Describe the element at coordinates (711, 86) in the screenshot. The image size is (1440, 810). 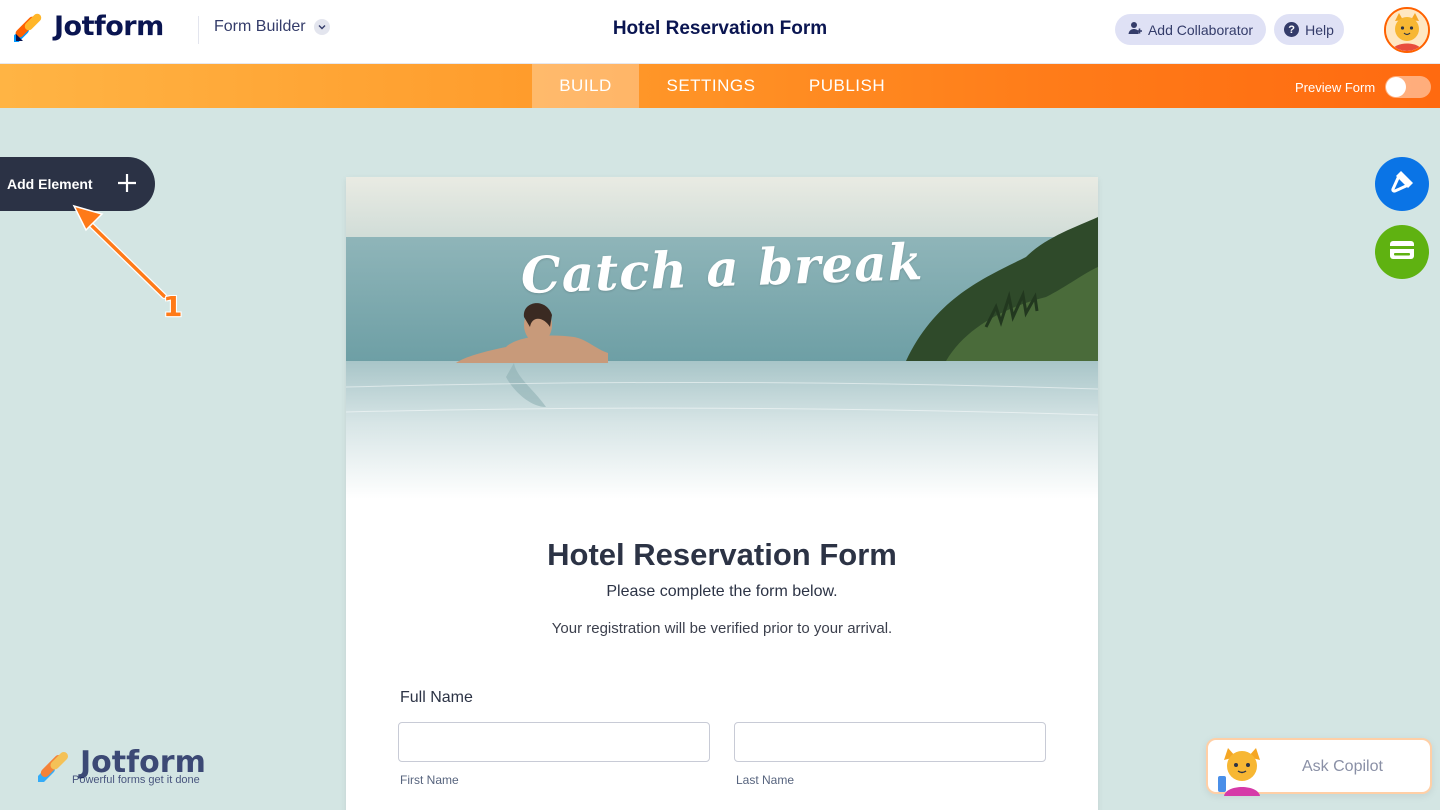
I see `tab-settings: SETTINGS` at that location.